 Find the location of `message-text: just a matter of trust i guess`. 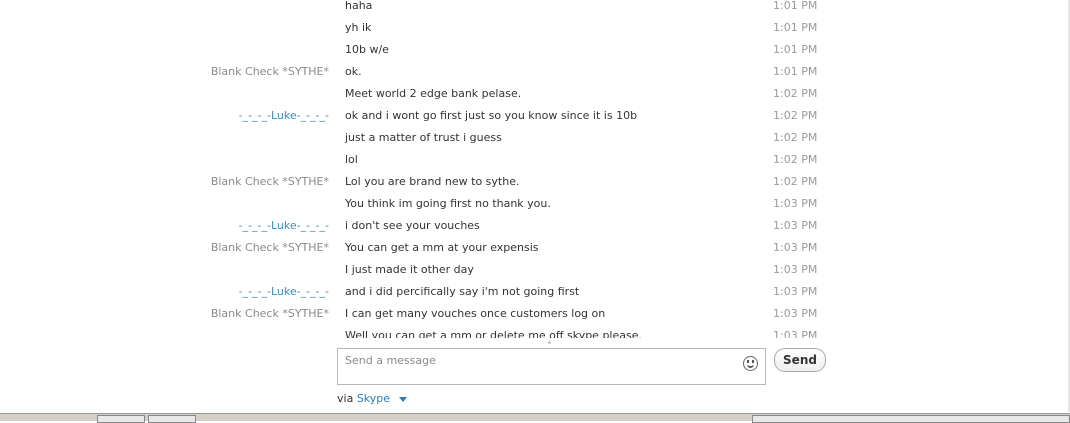

message-text: just a matter of trust i guess is located at coordinates (423, 137).